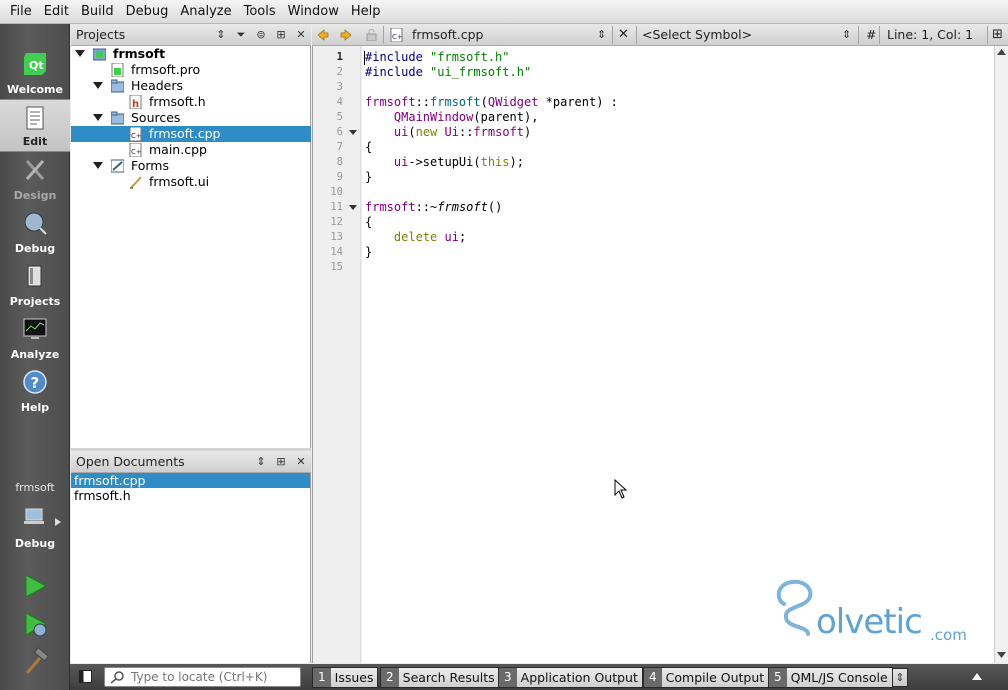  I want to click on line-number-gutter: 1 2 3 4 5 6 7 8 9 10 11 12 13 14 15, so click(336, 354).